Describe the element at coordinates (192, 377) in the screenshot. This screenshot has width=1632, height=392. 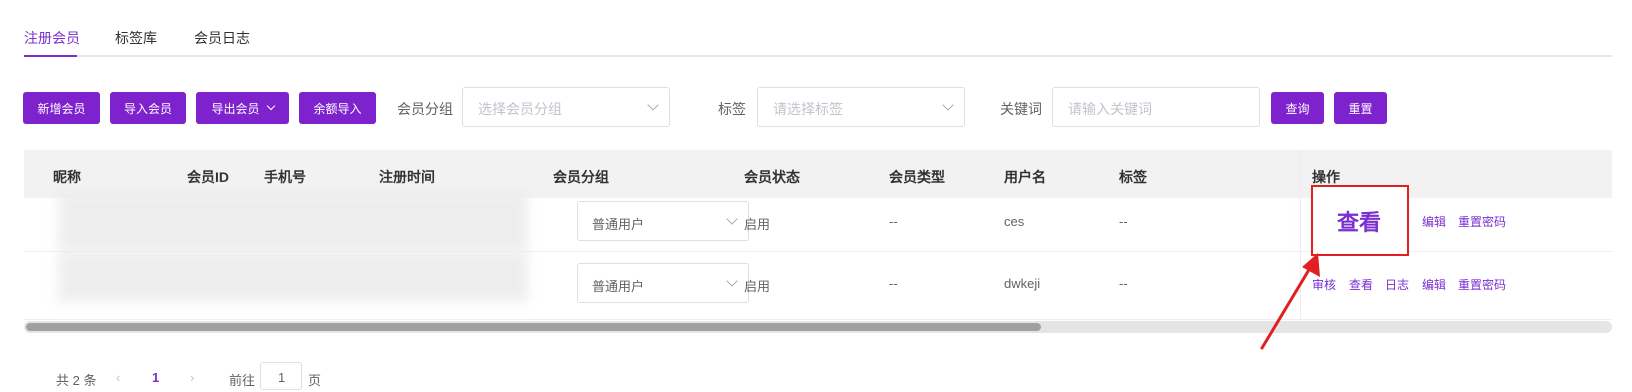
I see `next-page-button: ›` at that location.